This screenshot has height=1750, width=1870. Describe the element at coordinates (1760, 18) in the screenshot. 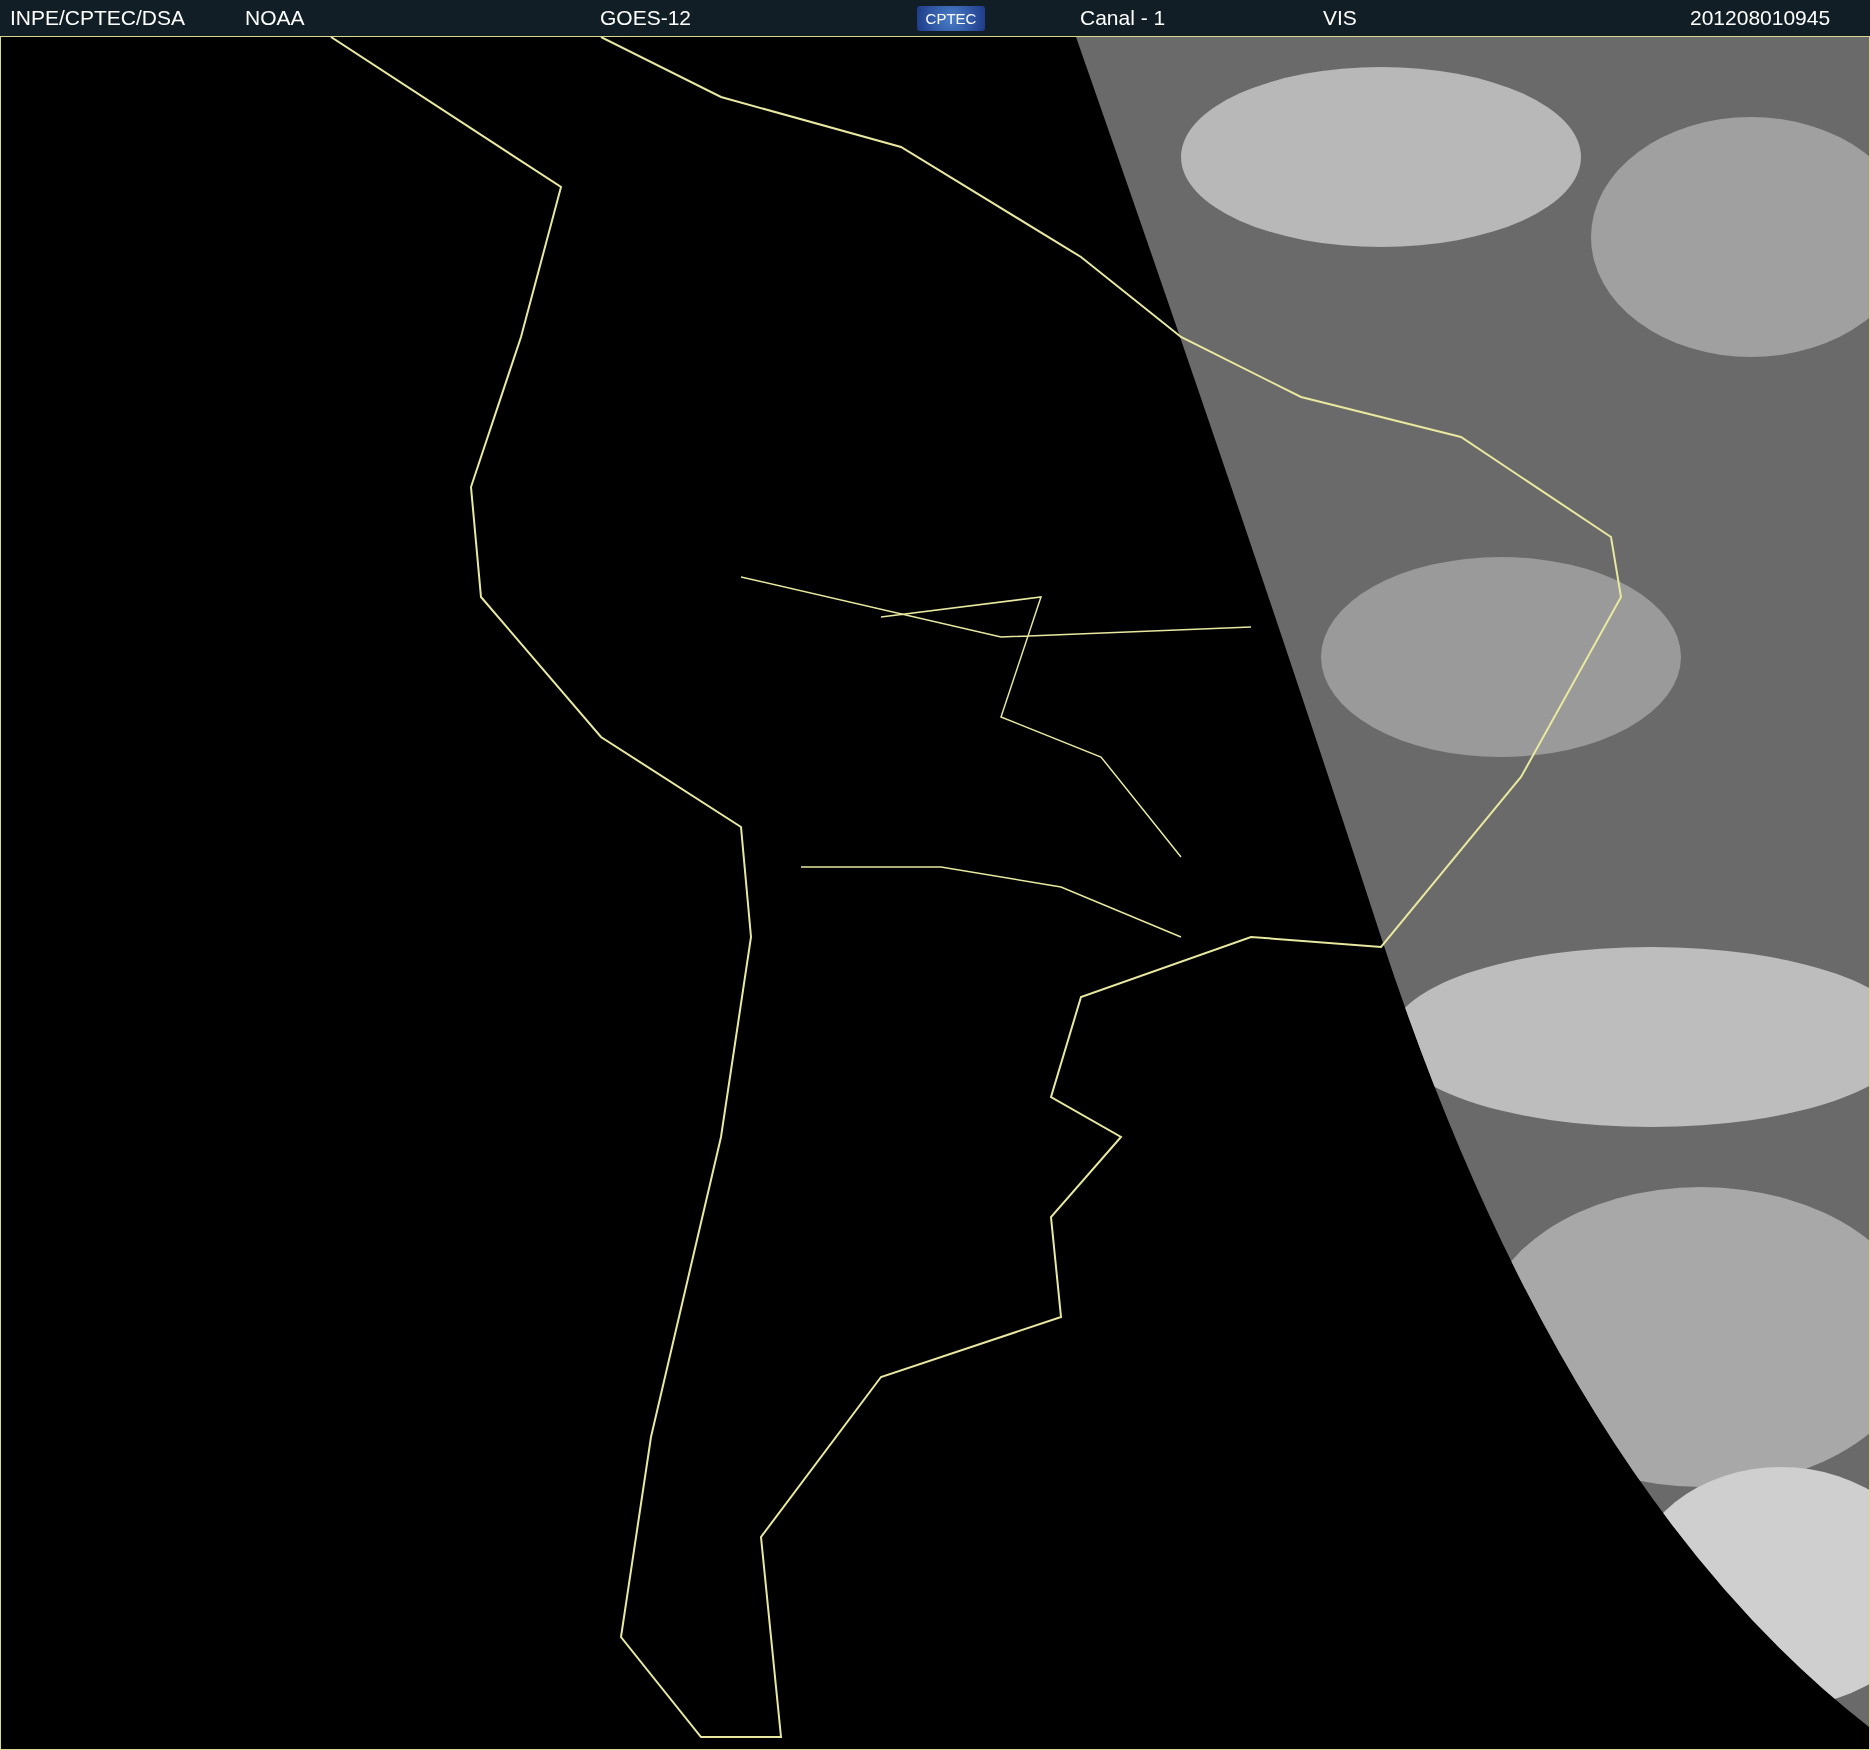

I see `timestamp-label: 201208010945` at that location.